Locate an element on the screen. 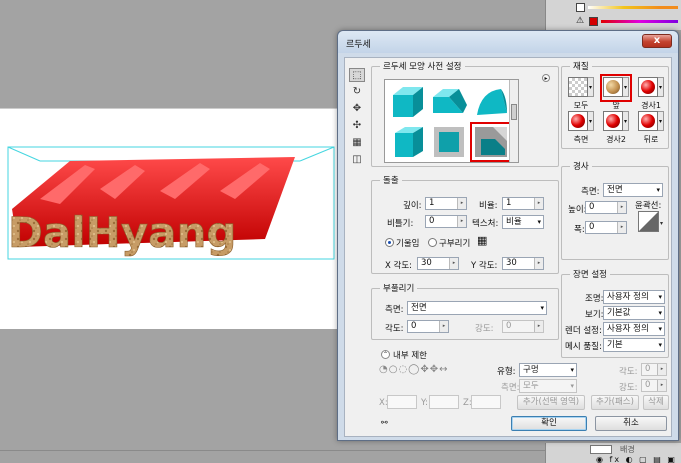  layer-panel-icons: ◉ fx ◐ ▢ ▤ ▣ is located at coordinates (636, 459).